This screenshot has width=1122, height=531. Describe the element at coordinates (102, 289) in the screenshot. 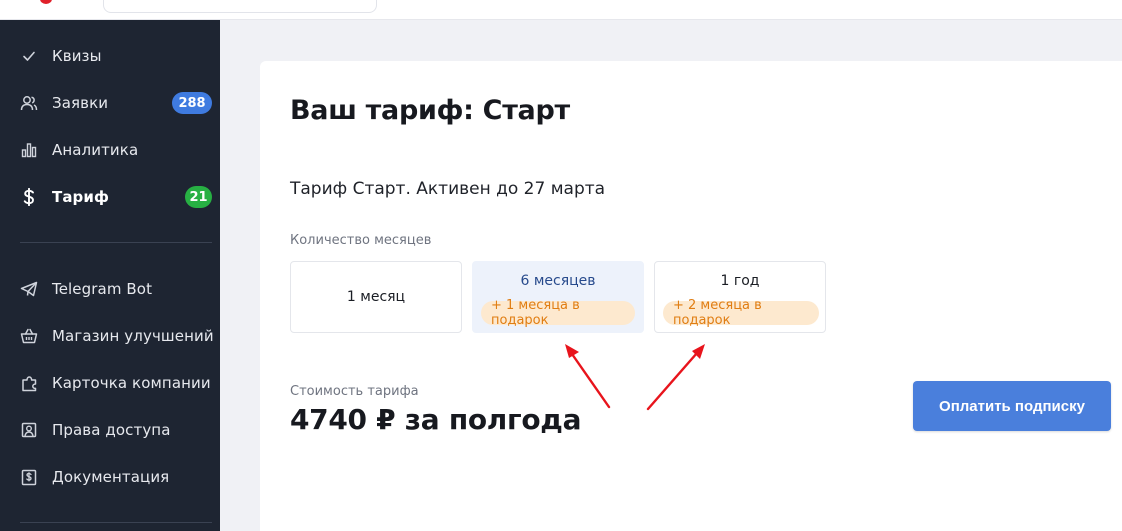

I see `sidebar-item-label: Telegram Bot` at that location.